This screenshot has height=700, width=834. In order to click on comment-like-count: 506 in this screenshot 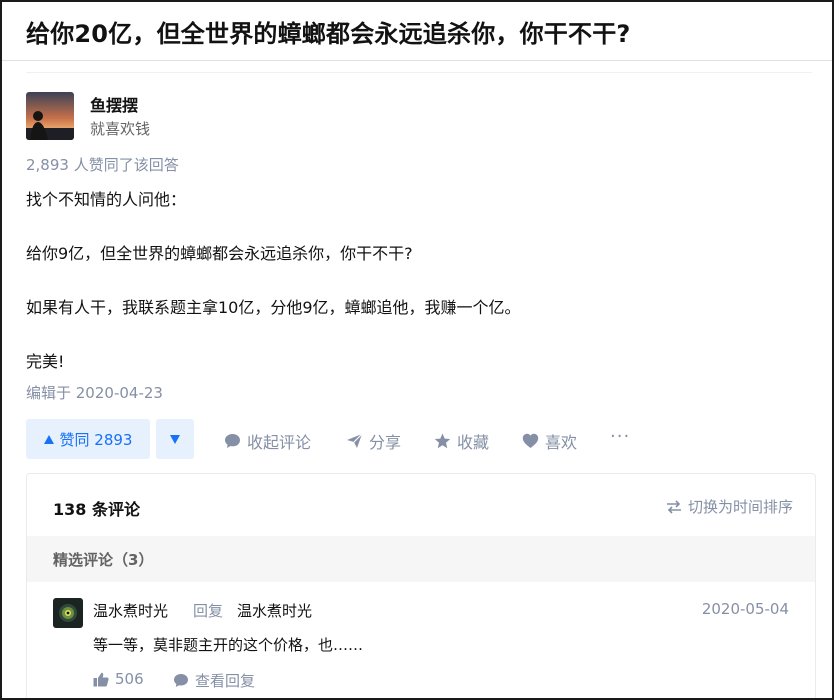, I will do `click(129, 679)`.